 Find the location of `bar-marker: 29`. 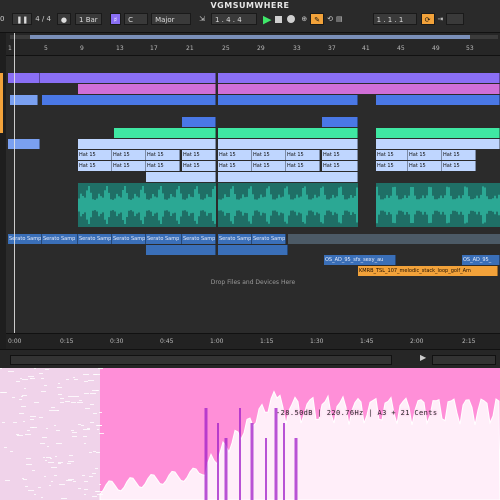

bar-marker: 29 is located at coordinates (261, 48).